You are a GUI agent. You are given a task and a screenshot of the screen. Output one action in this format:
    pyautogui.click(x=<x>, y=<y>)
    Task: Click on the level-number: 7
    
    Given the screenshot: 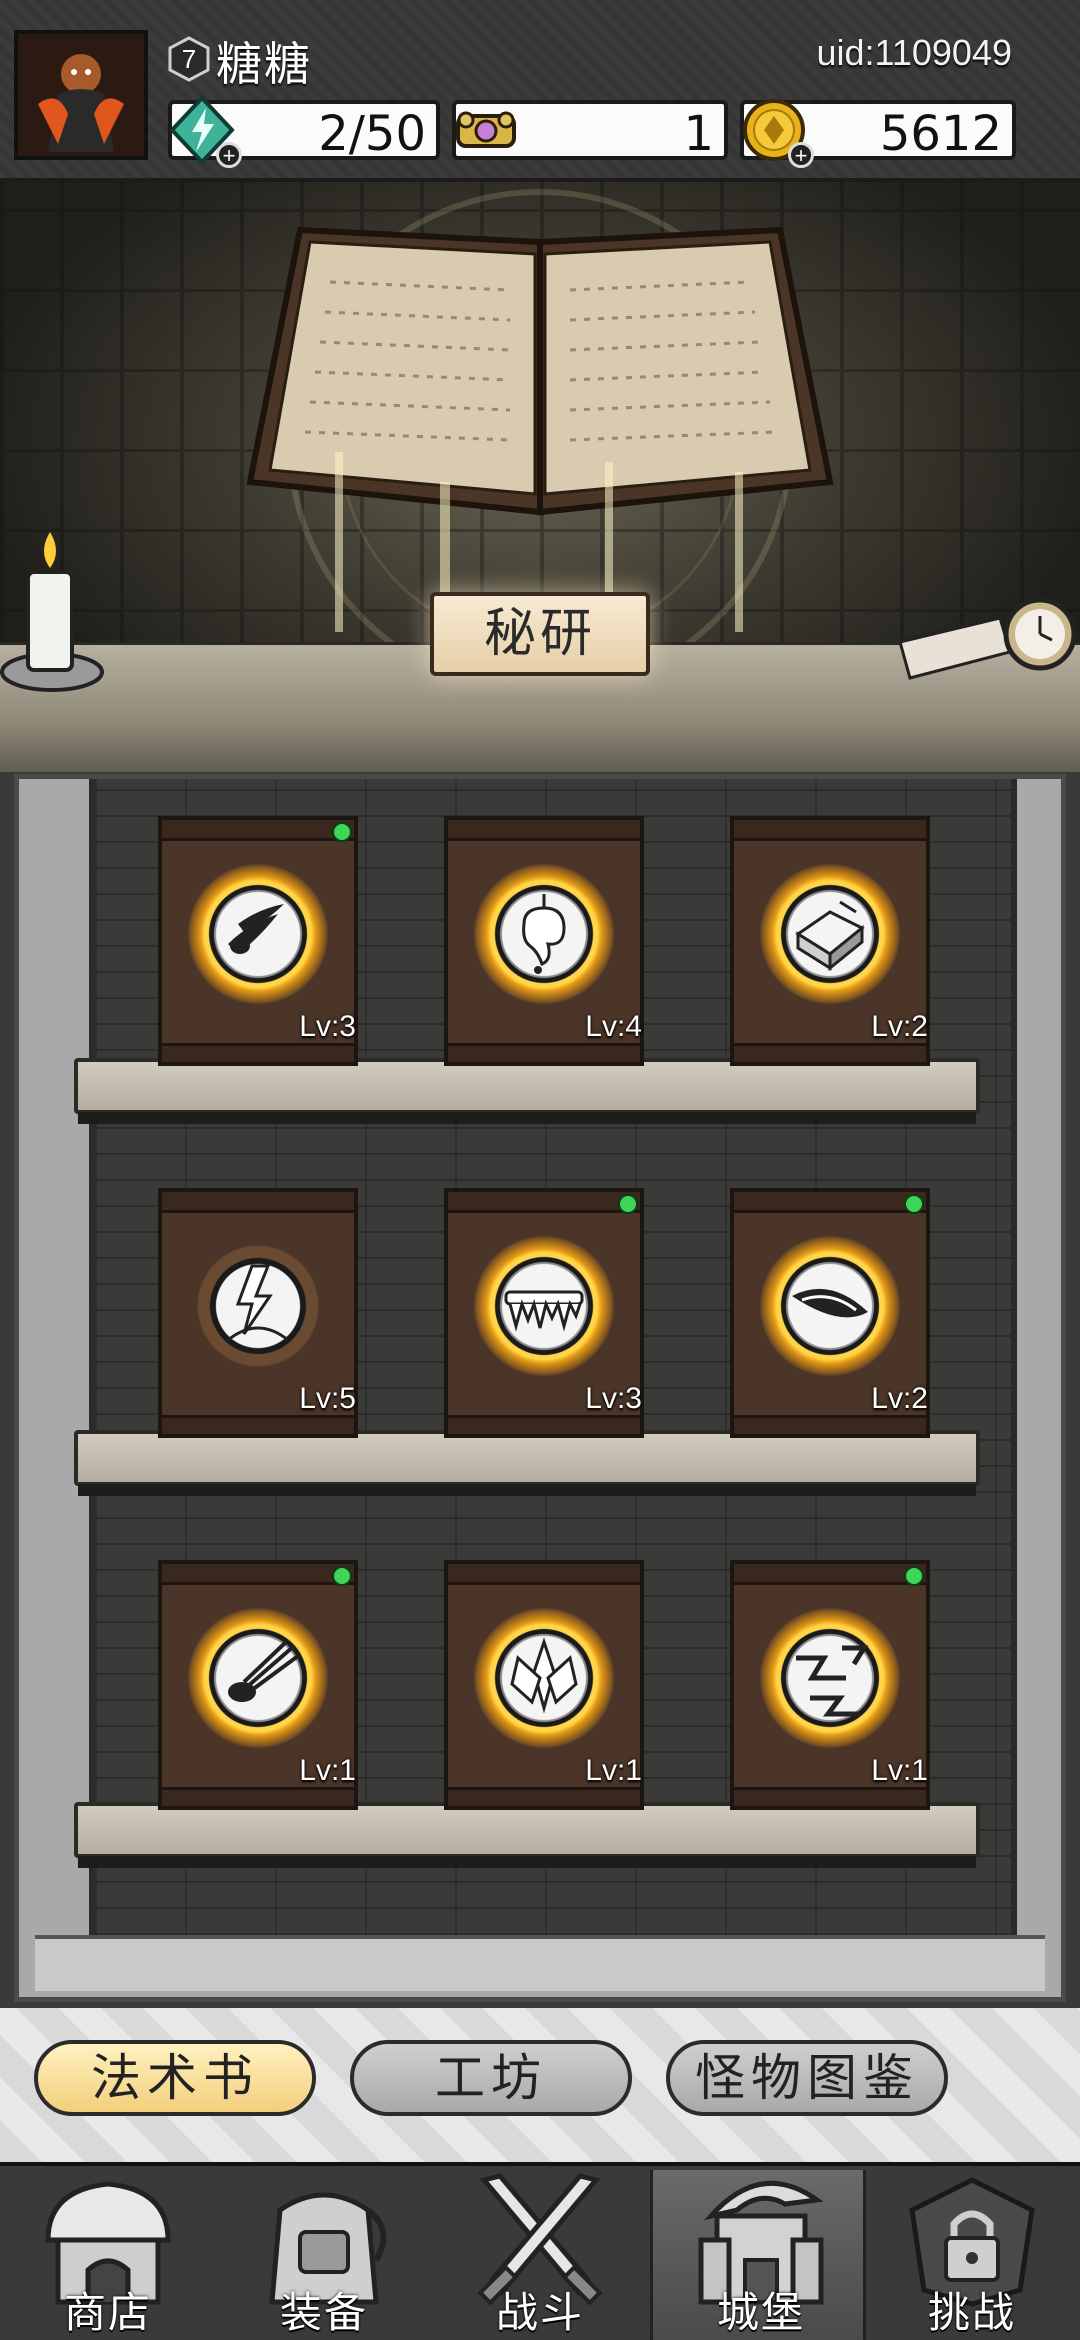 What is the action you would take?
    pyautogui.click(x=189, y=59)
    